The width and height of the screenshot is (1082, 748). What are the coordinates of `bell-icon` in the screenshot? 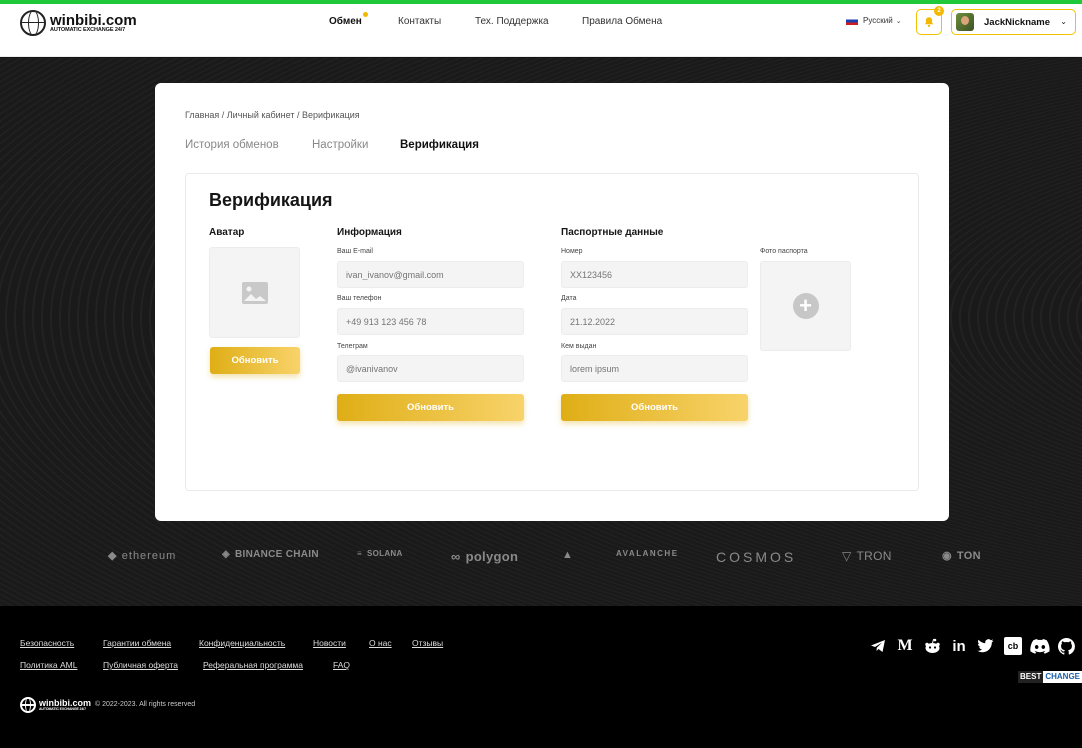 It's located at (929, 22).